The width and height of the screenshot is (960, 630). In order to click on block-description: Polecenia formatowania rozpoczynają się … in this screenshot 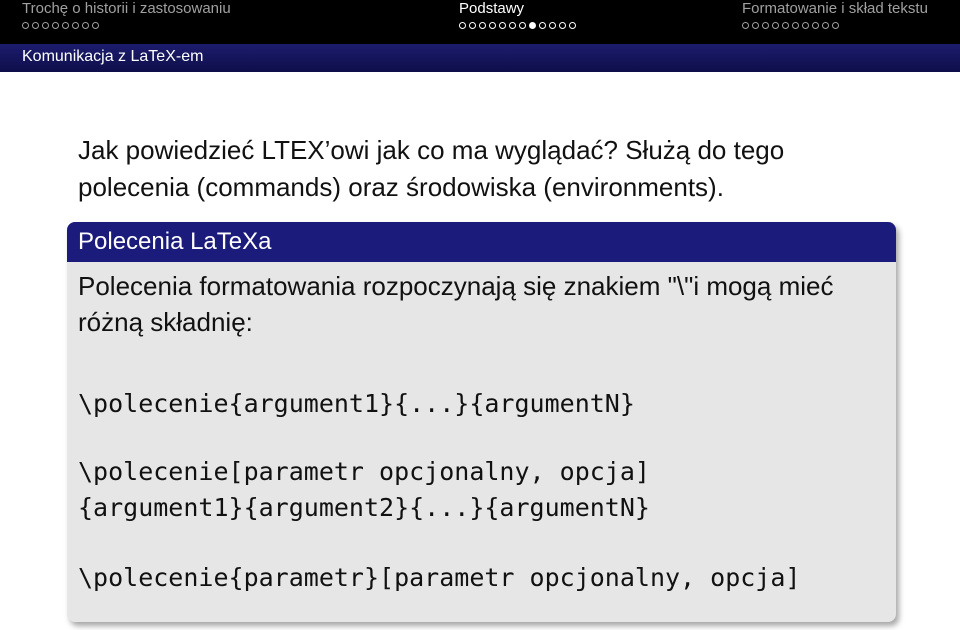, I will do `click(456, 304)`.